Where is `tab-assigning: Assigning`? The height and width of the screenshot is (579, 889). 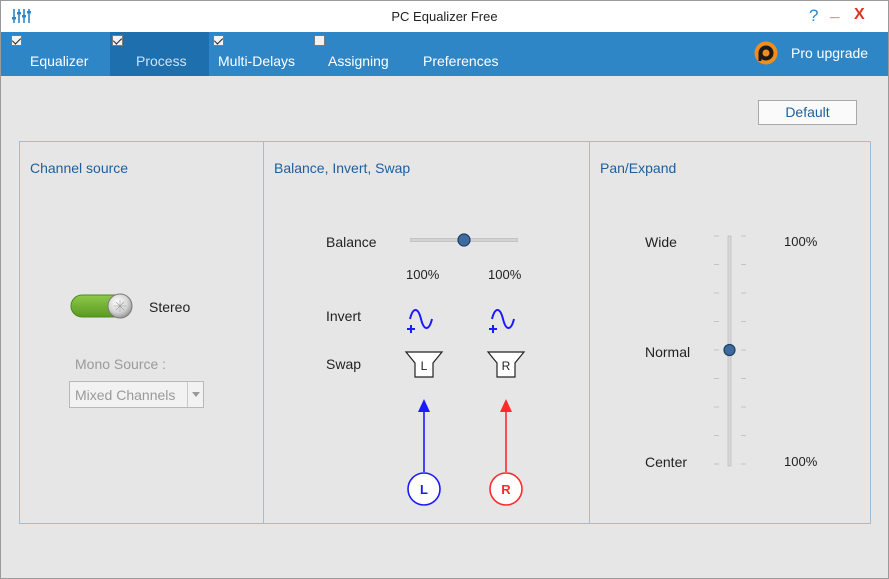 tab-assigning: Assigning is located at coordinates (359, 54).